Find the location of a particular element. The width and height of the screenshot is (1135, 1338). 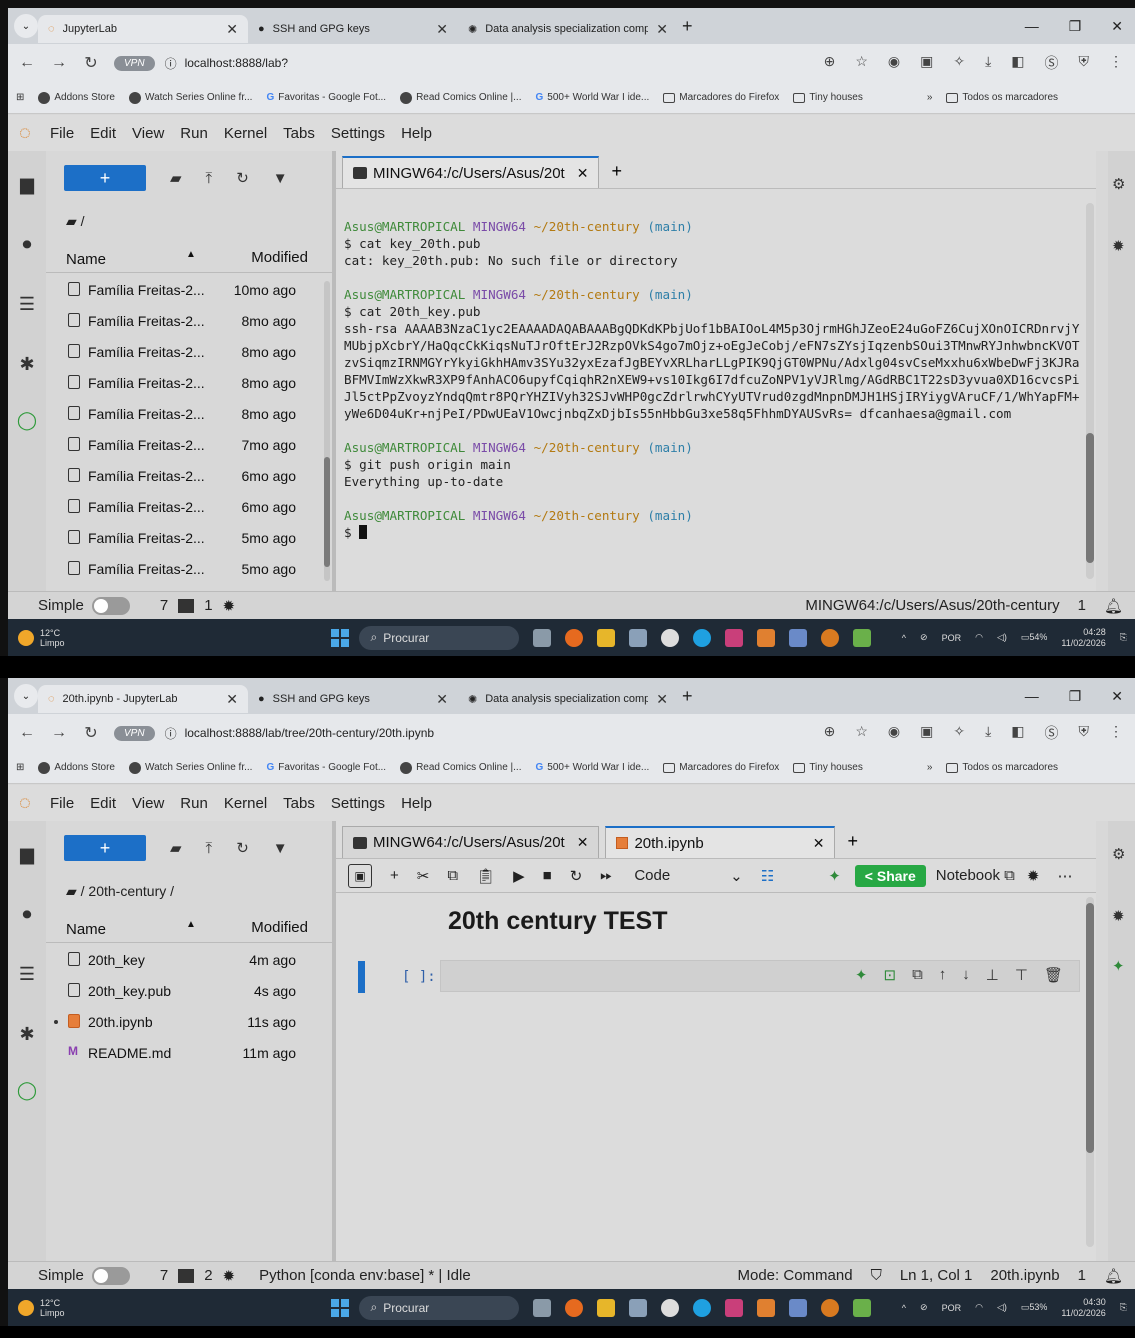

new-folder-icon: ▰ is located at coordinates (176, 848).